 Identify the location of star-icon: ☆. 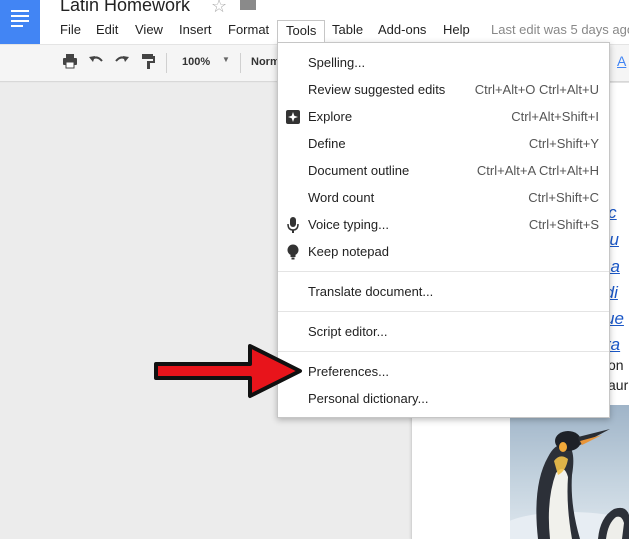
(219, 8).